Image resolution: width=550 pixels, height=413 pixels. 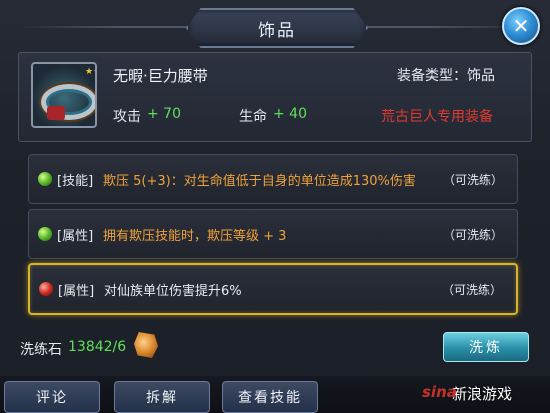 I want to click on refine-stone-count: 13842/6, so click(x=97, y=347).